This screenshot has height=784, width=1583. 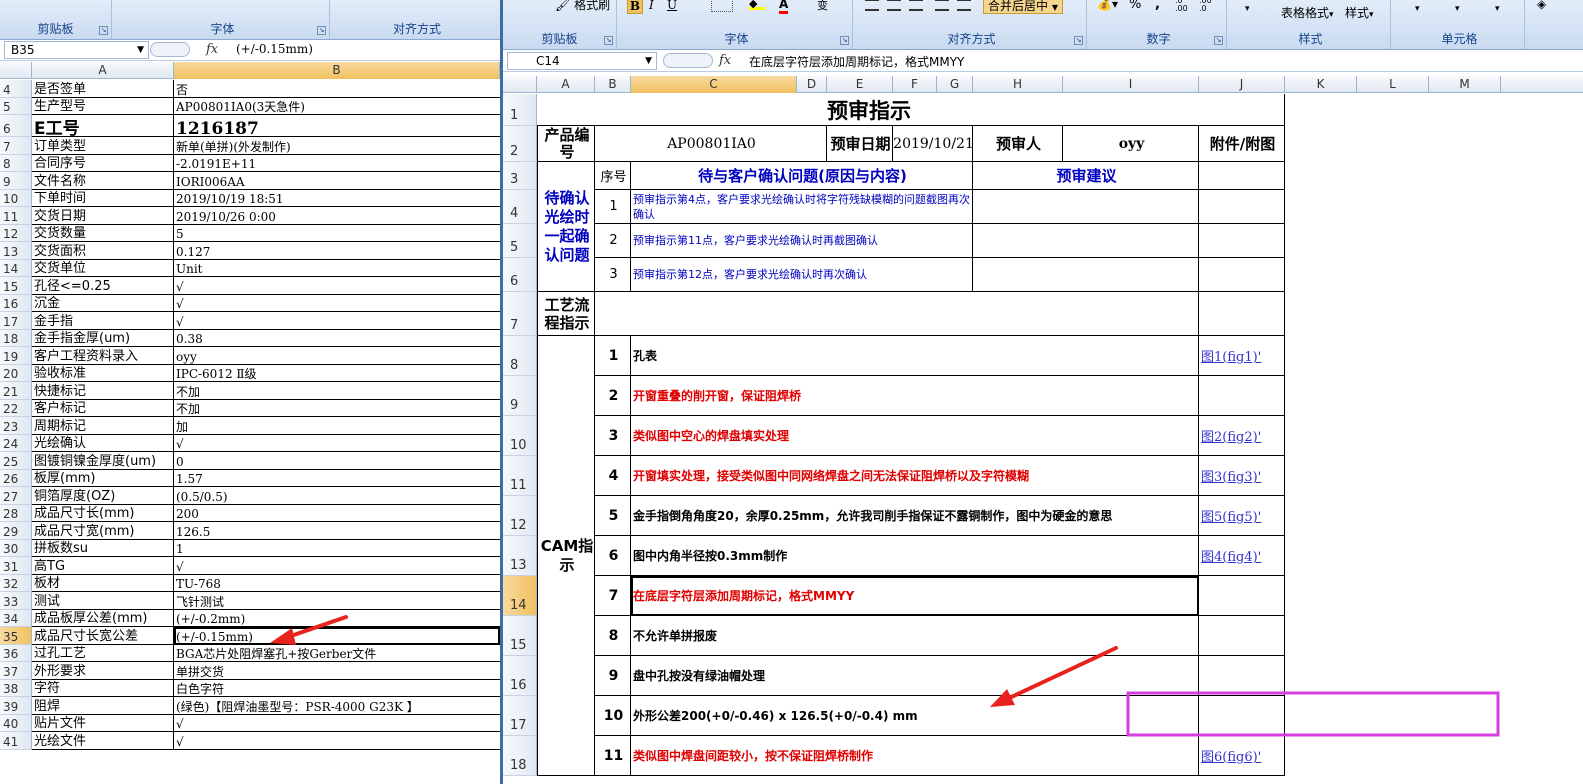 I want to click on column-header-e: E, so click(x=860, y=84).